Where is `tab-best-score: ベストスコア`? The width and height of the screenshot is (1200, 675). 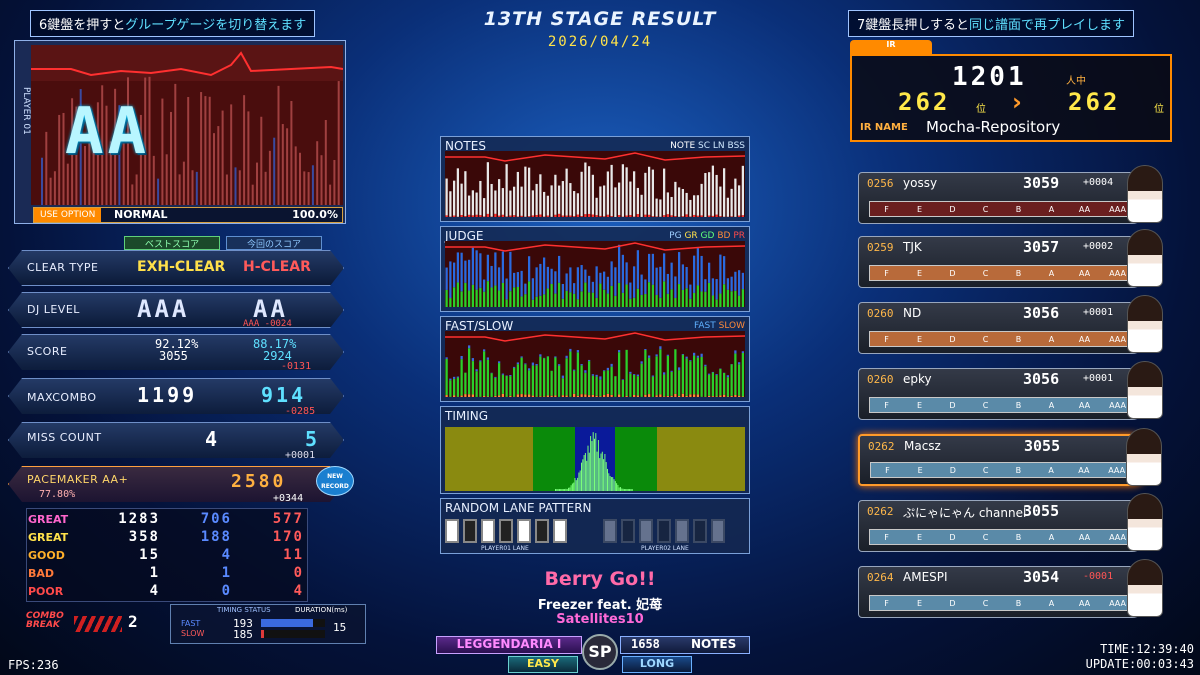
tab-best-score: ベストスコア is located at coordinates (172, 243).